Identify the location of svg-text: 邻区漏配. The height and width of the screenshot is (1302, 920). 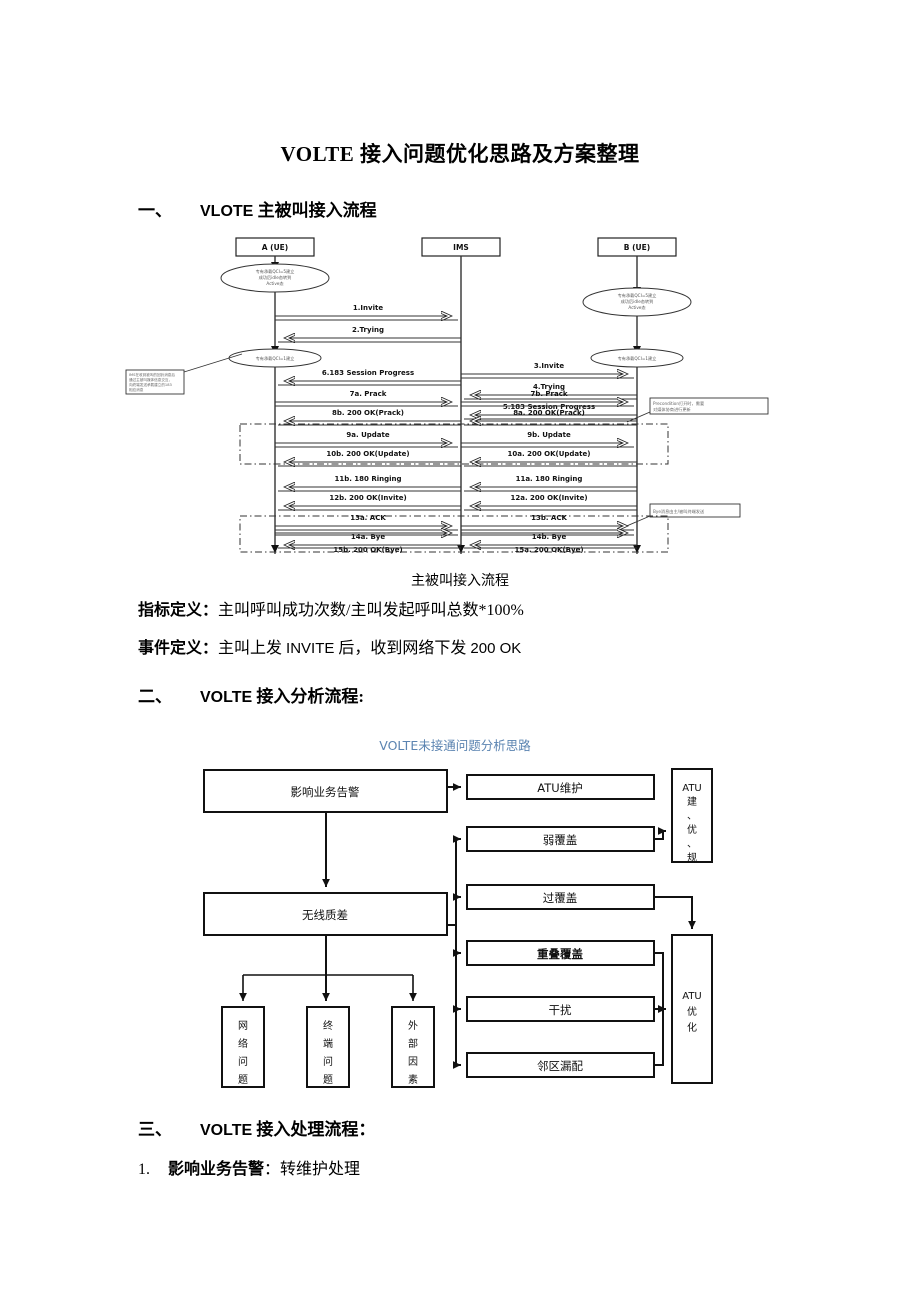
(560, 1066).